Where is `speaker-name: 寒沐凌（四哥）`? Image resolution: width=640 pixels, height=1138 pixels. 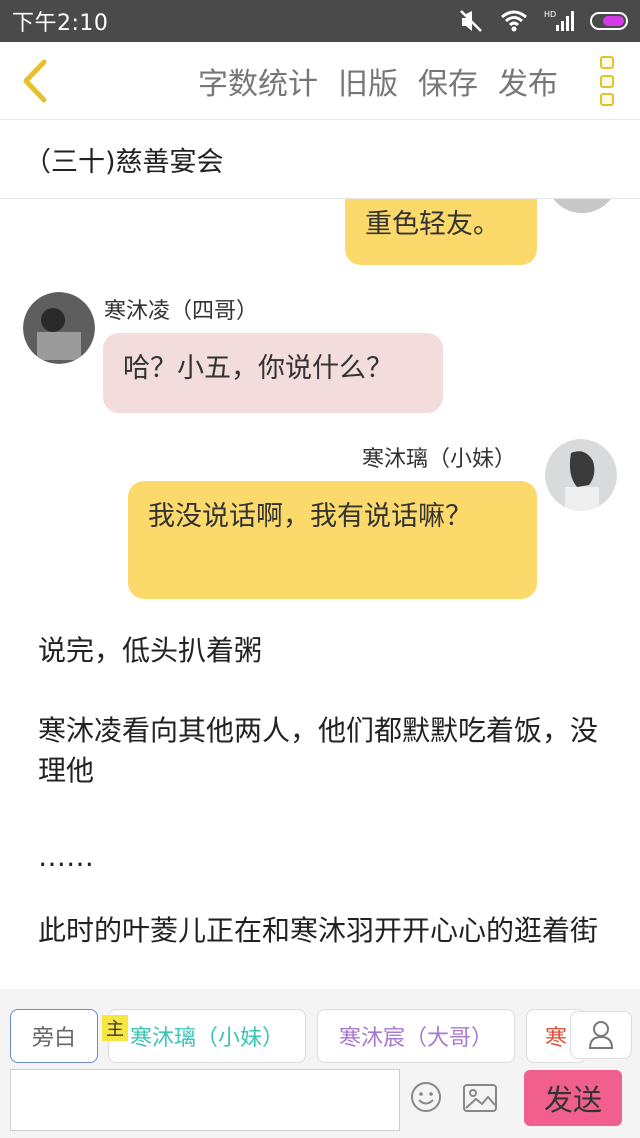 speaker-name: 寒沐凌（四哥） is located at coordinates (181, 311).